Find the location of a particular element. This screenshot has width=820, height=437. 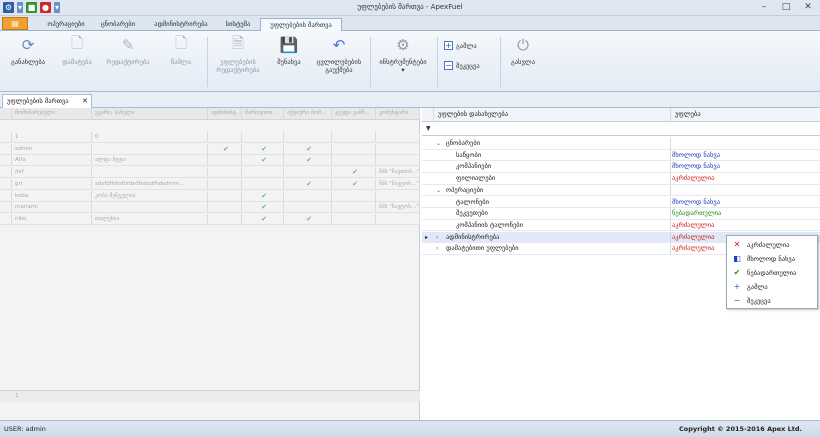

tree-row: ფილიალები აკრძალულია is located at coordinates (621, 179).